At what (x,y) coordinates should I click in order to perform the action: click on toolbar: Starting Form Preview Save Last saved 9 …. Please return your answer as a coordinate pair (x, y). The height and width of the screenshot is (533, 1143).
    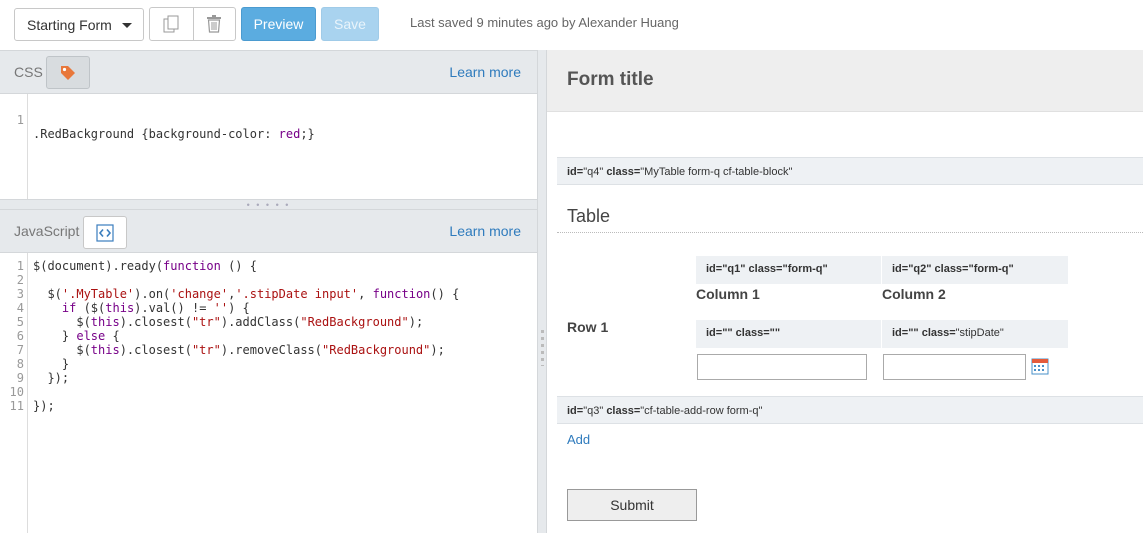
    Looking at the image, I should click on (571, 25).